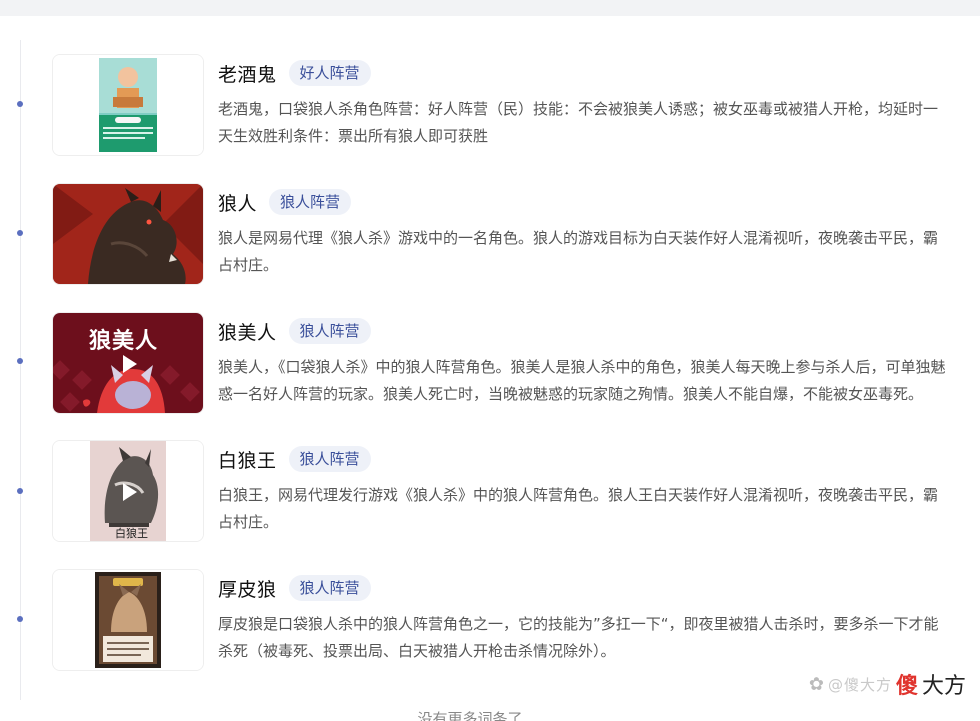 The height and width of the screenshot is (721, 980). I want to click on title-row: 厚皮狼 狼人阵营, so click(294, 588).